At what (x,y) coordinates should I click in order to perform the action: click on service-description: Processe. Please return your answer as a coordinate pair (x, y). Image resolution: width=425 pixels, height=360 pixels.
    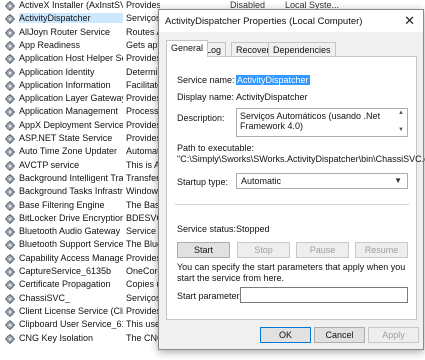
    Looking at the image, I should click on (143, 111).